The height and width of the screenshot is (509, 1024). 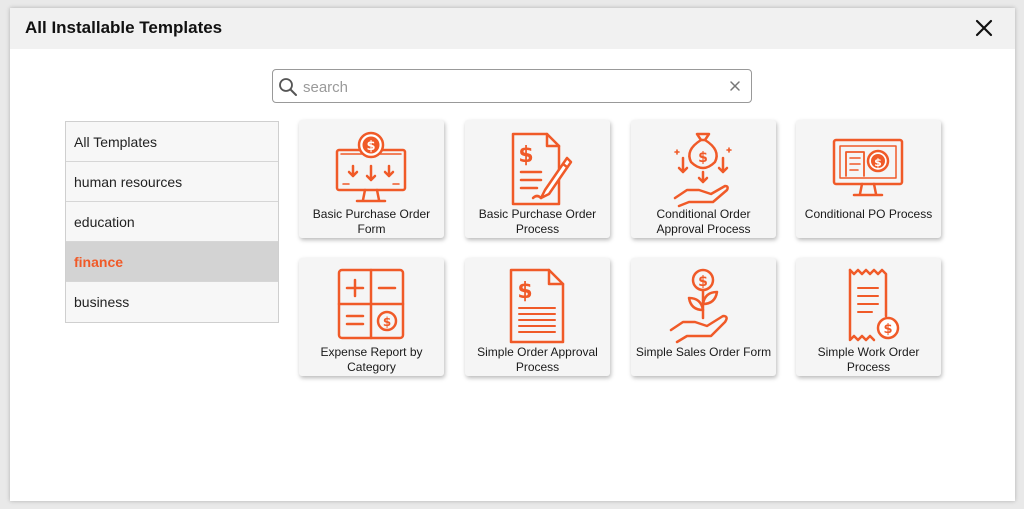 I want to click on template-card-simple-sales-order-form: $ Simple Sales Order Form, so click(x=703, y=317).